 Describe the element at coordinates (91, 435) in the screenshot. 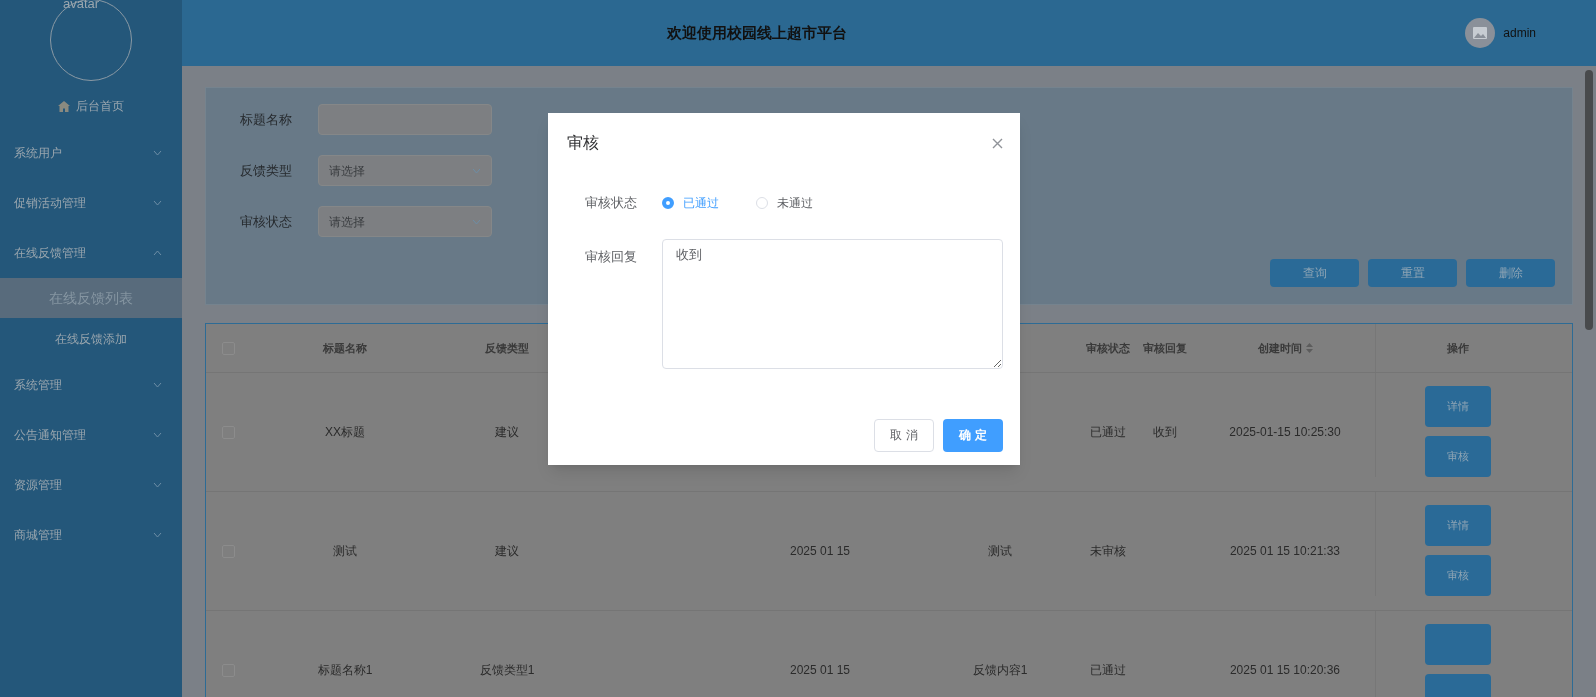

I see `sidebar-menu-item: 公告通知管理` at that location.